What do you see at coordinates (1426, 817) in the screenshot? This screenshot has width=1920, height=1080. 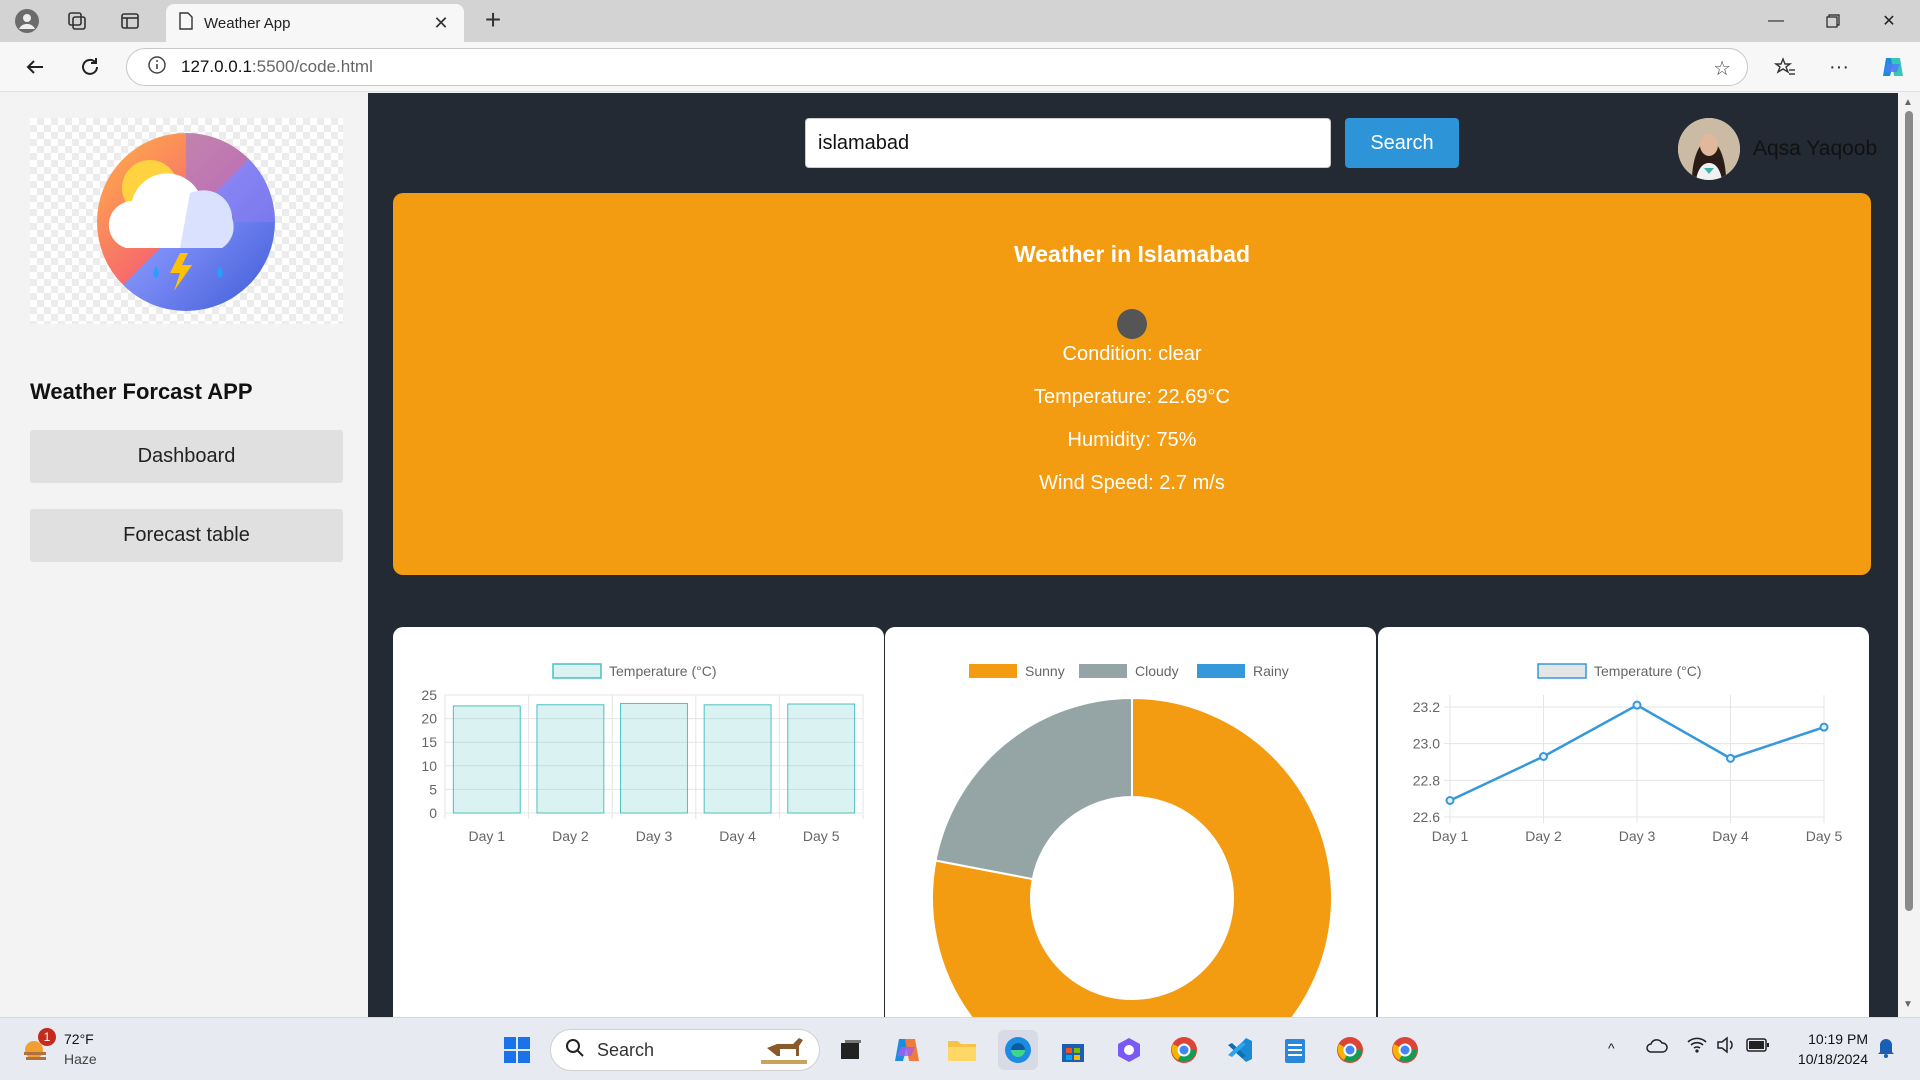 I see `y-tick-label: 22.6` at bounding box center [1426, 817].